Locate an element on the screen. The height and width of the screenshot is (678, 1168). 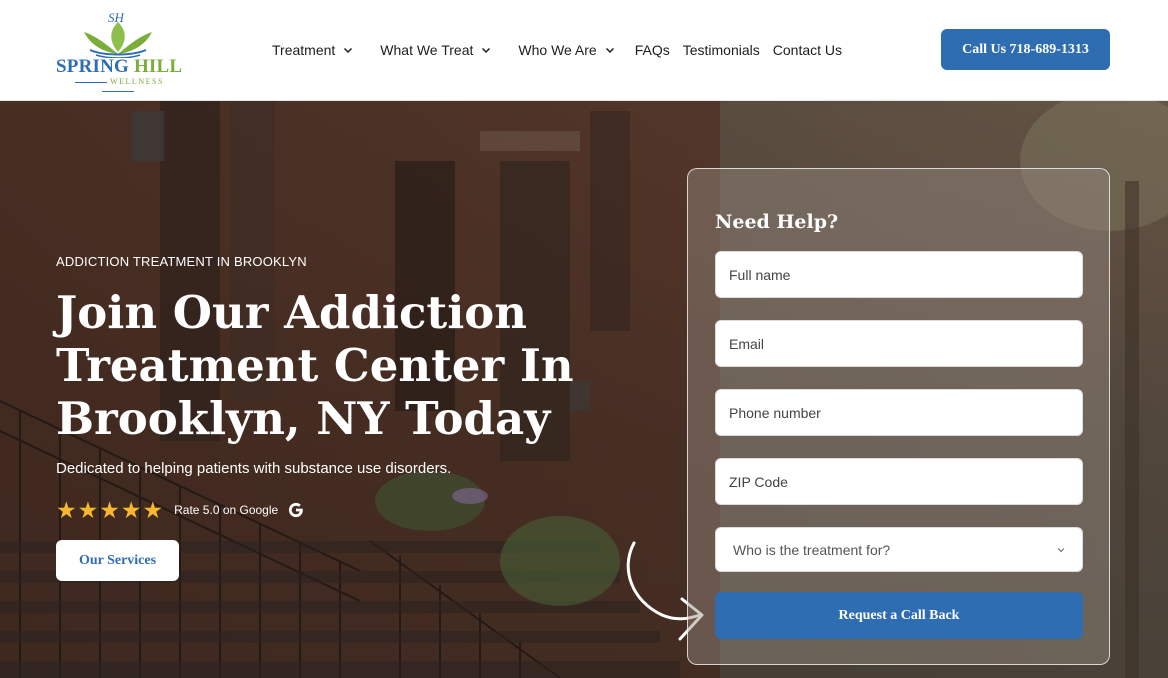
form-title: Need Help? is located at coordinates (777, 222).